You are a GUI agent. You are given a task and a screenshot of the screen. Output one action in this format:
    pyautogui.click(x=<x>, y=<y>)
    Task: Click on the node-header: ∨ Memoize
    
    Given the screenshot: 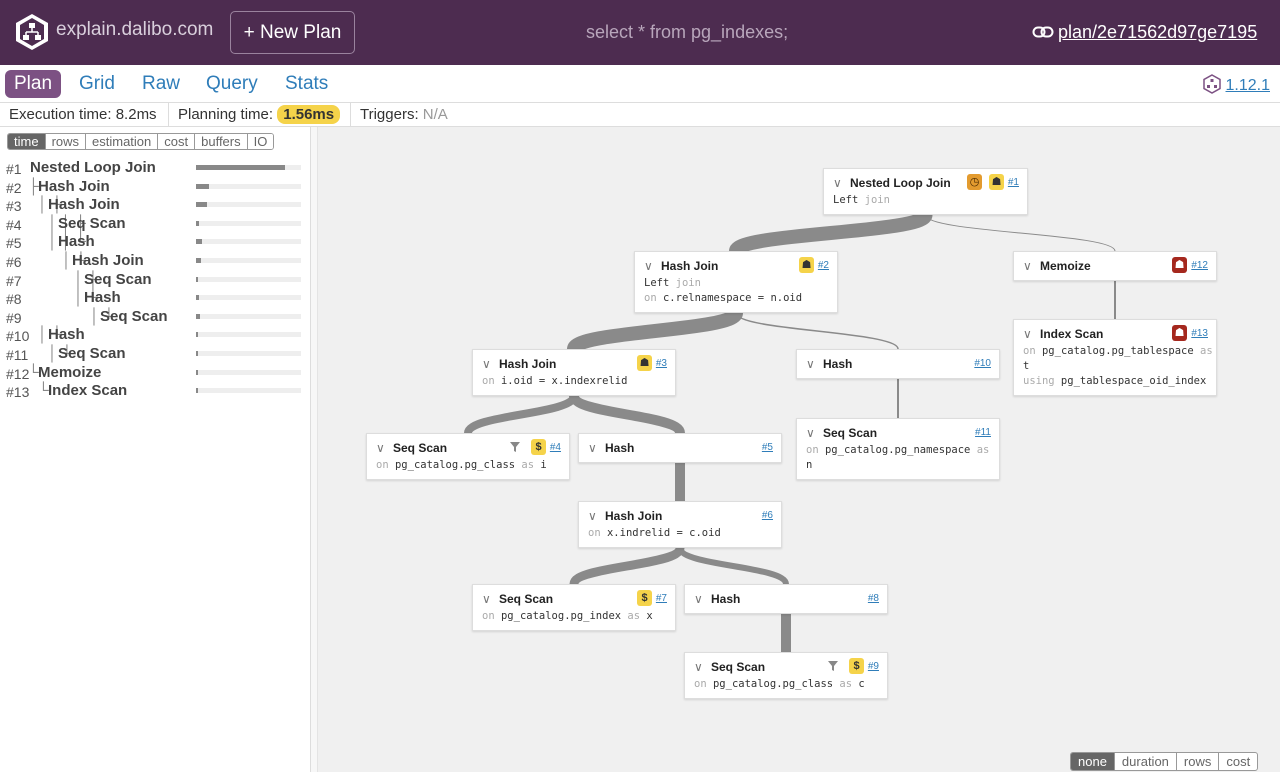 What is the action you would take?
    pyautogui.click(x=1057, y=267)
    